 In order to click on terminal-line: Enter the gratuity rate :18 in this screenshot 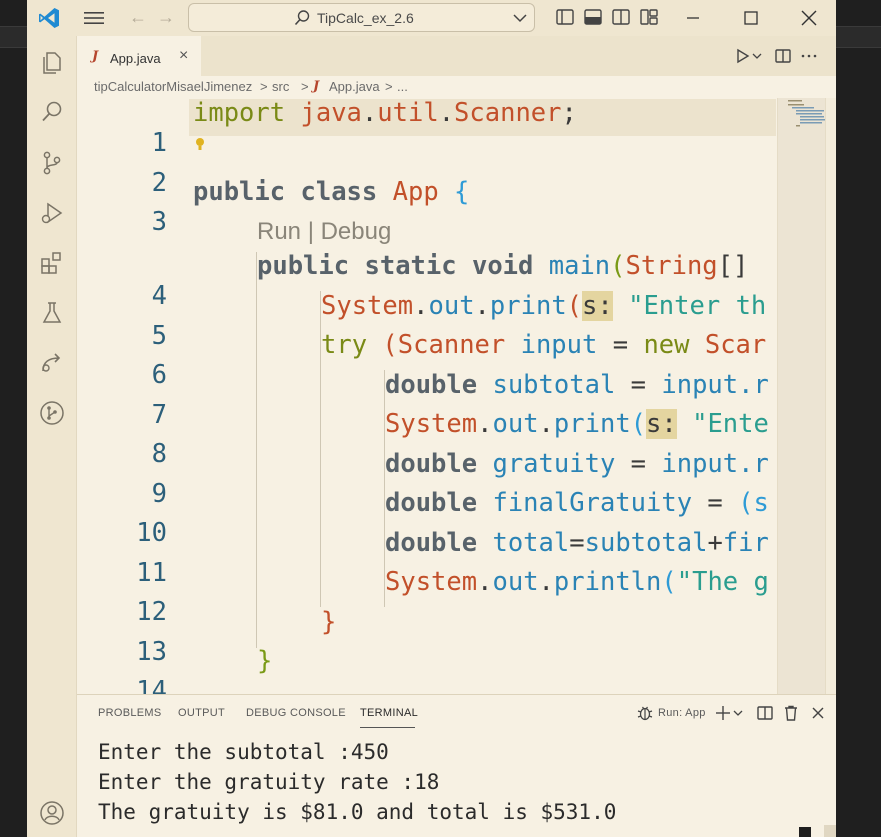, I will do `click(269, 782)`.